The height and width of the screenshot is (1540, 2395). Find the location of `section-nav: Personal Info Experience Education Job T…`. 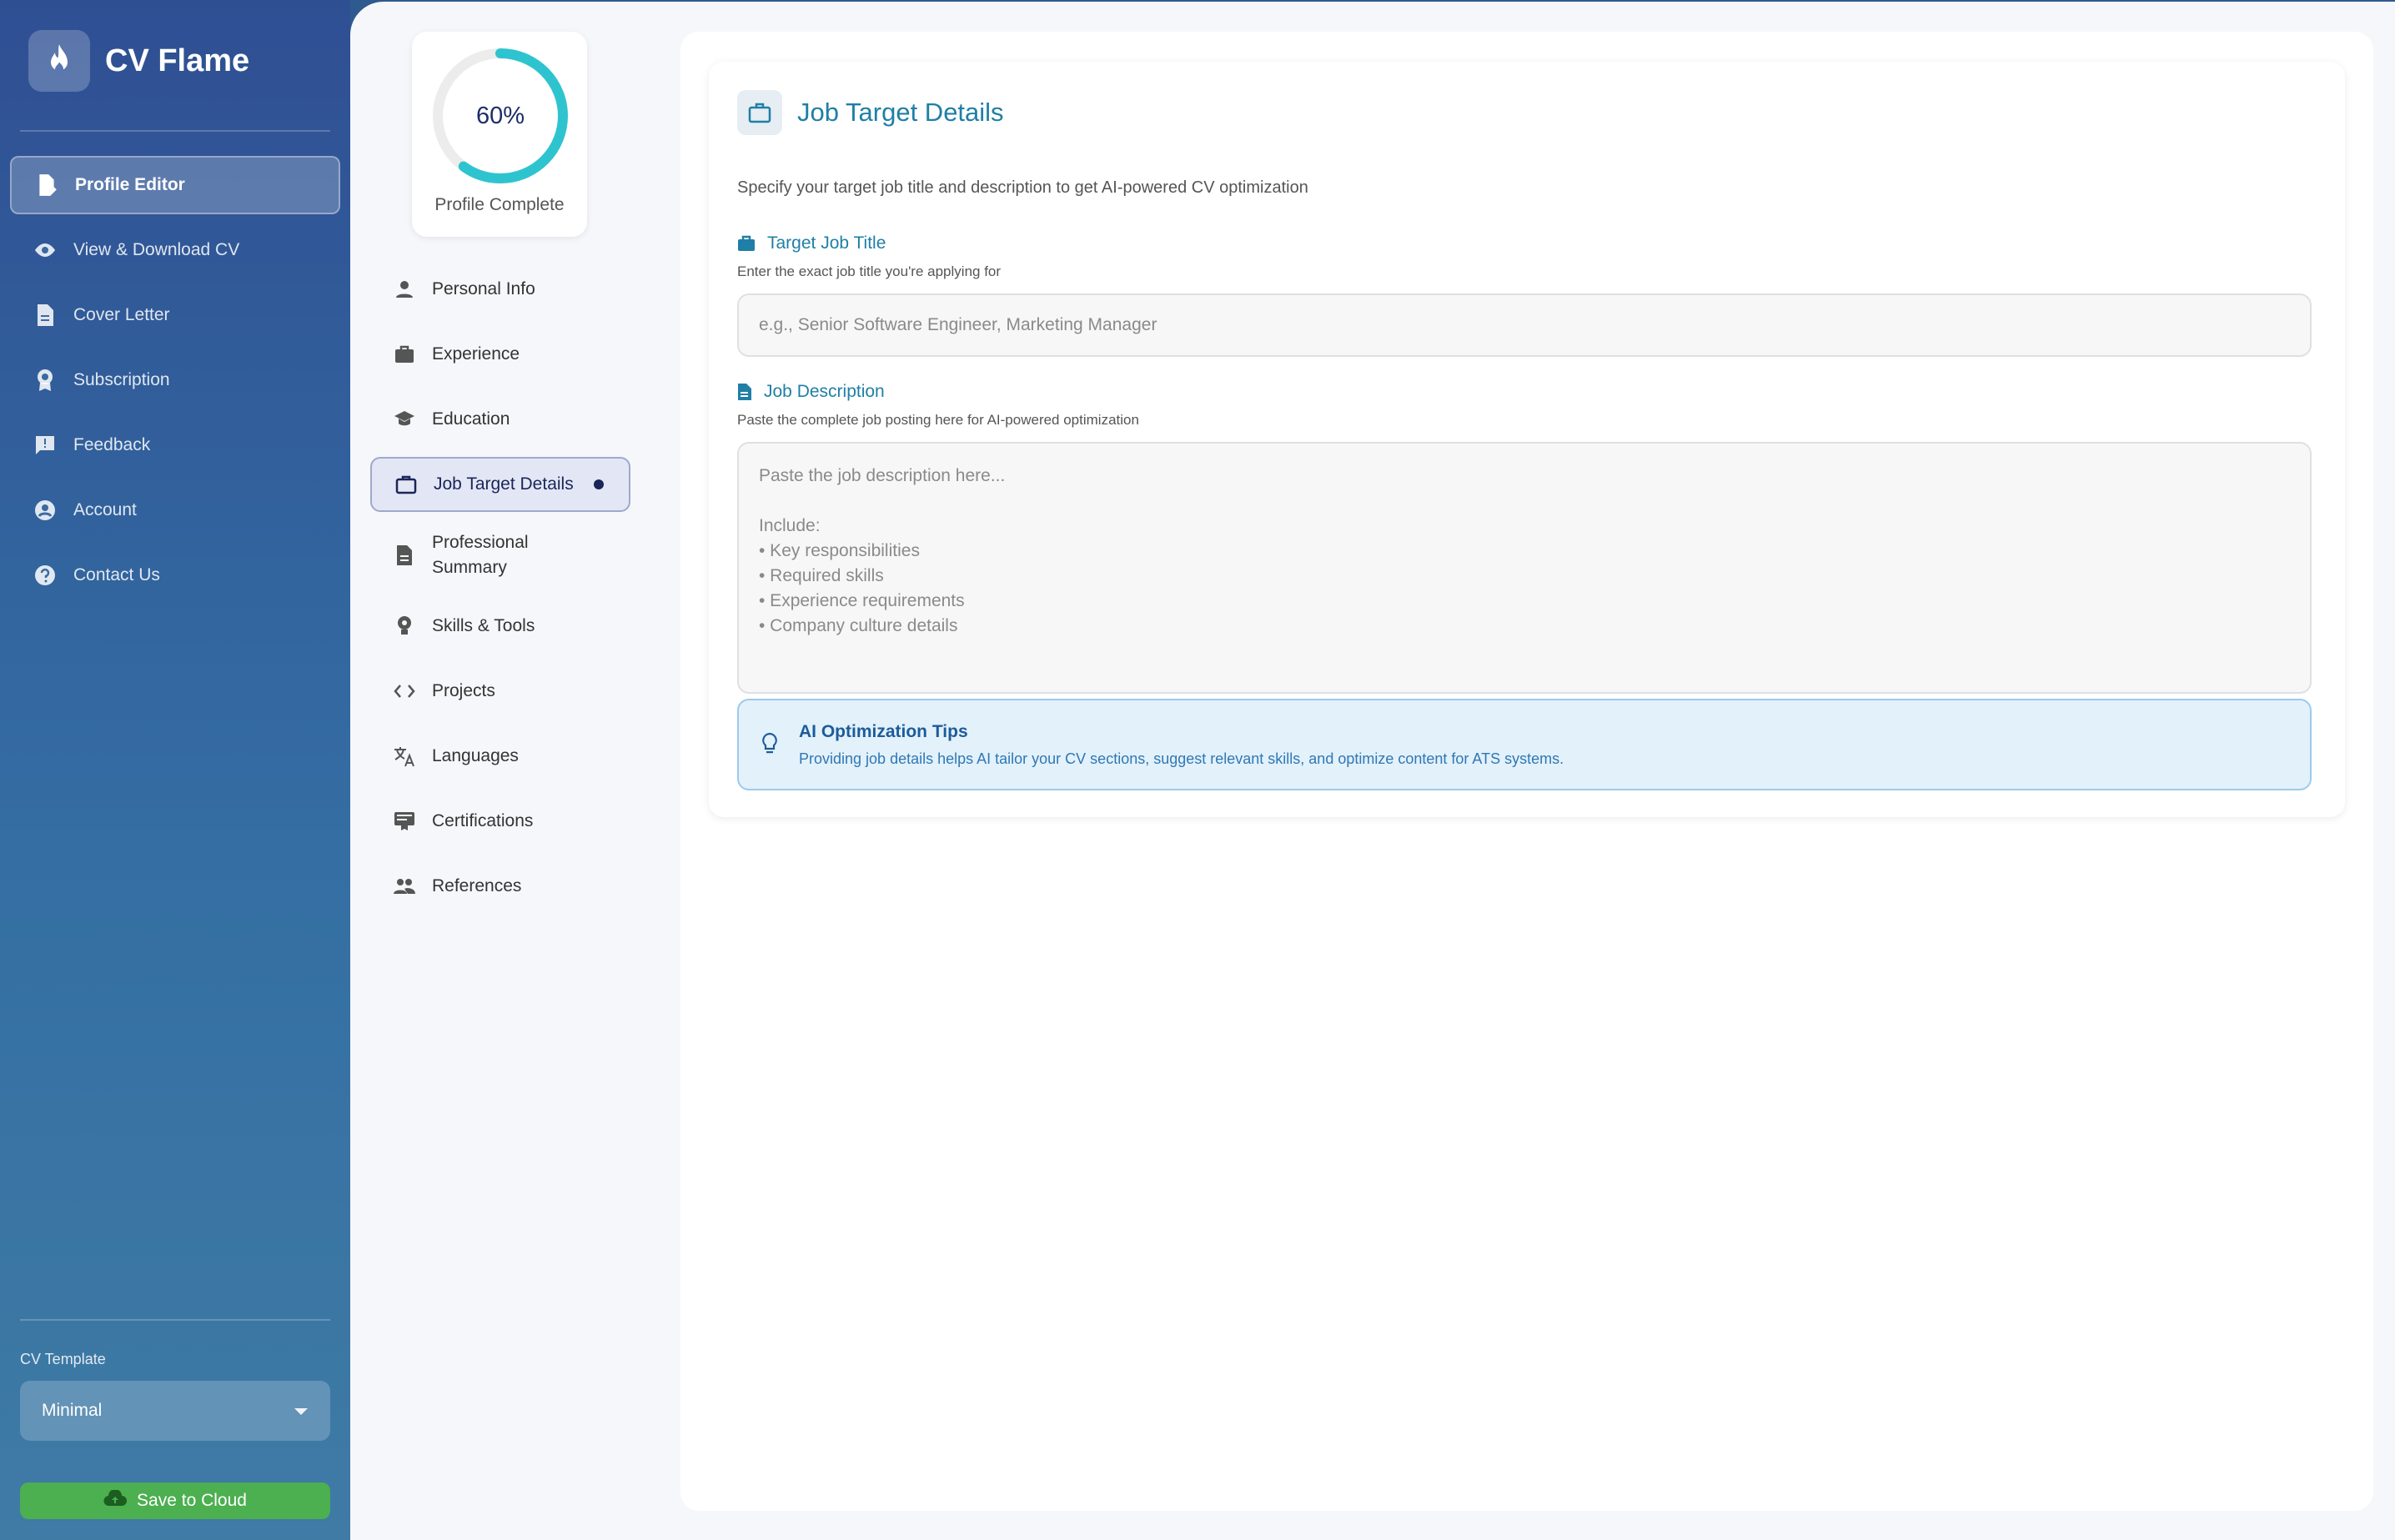

section-nav: Personal Info Experience Education Job T… is located at coordinates (500, 593).